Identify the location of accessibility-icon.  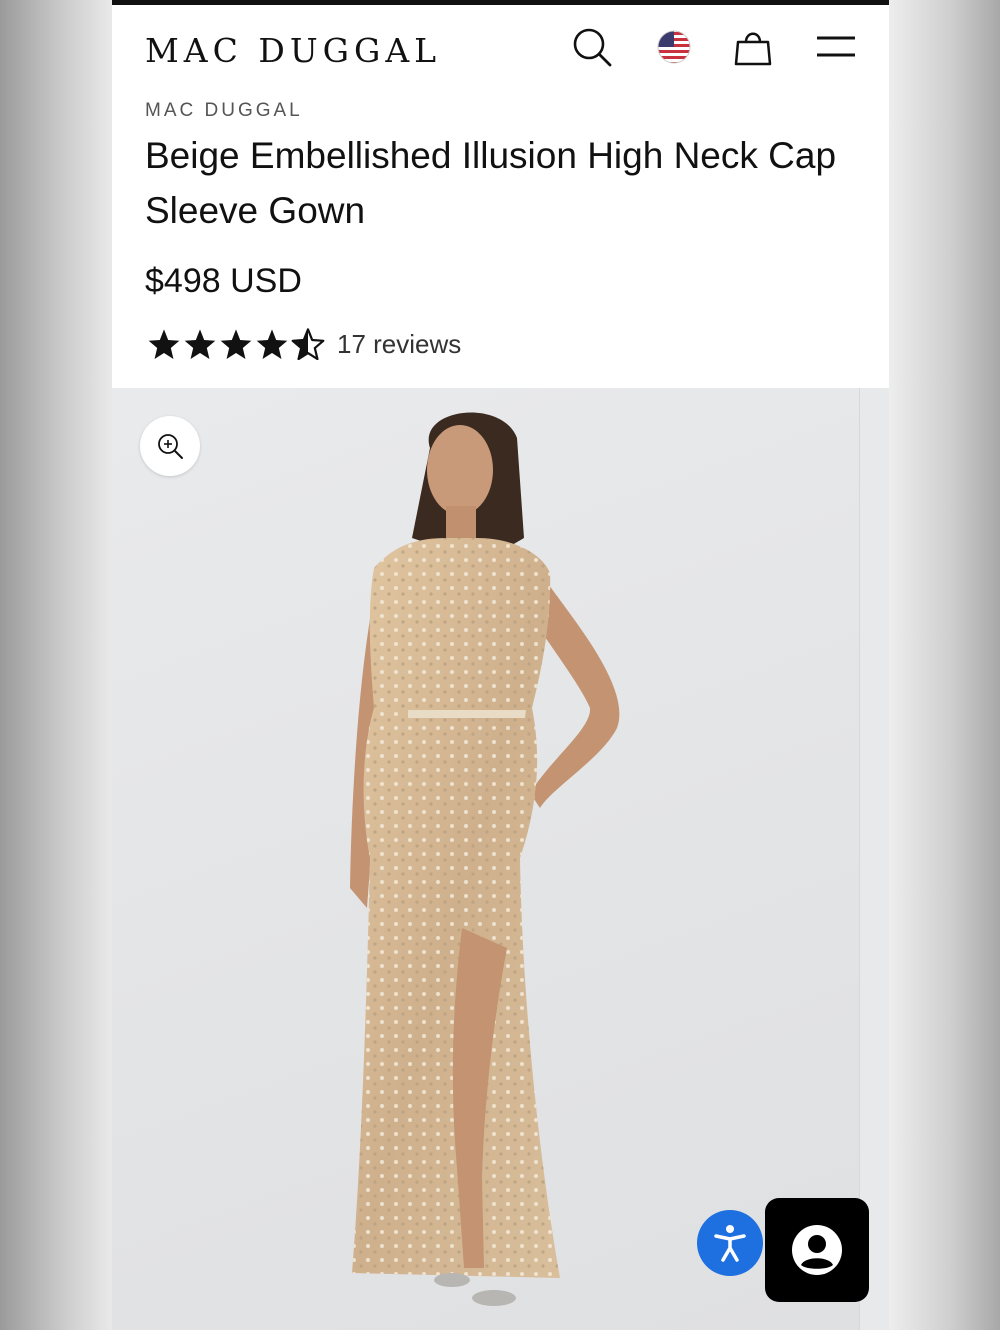
(730, 1243).